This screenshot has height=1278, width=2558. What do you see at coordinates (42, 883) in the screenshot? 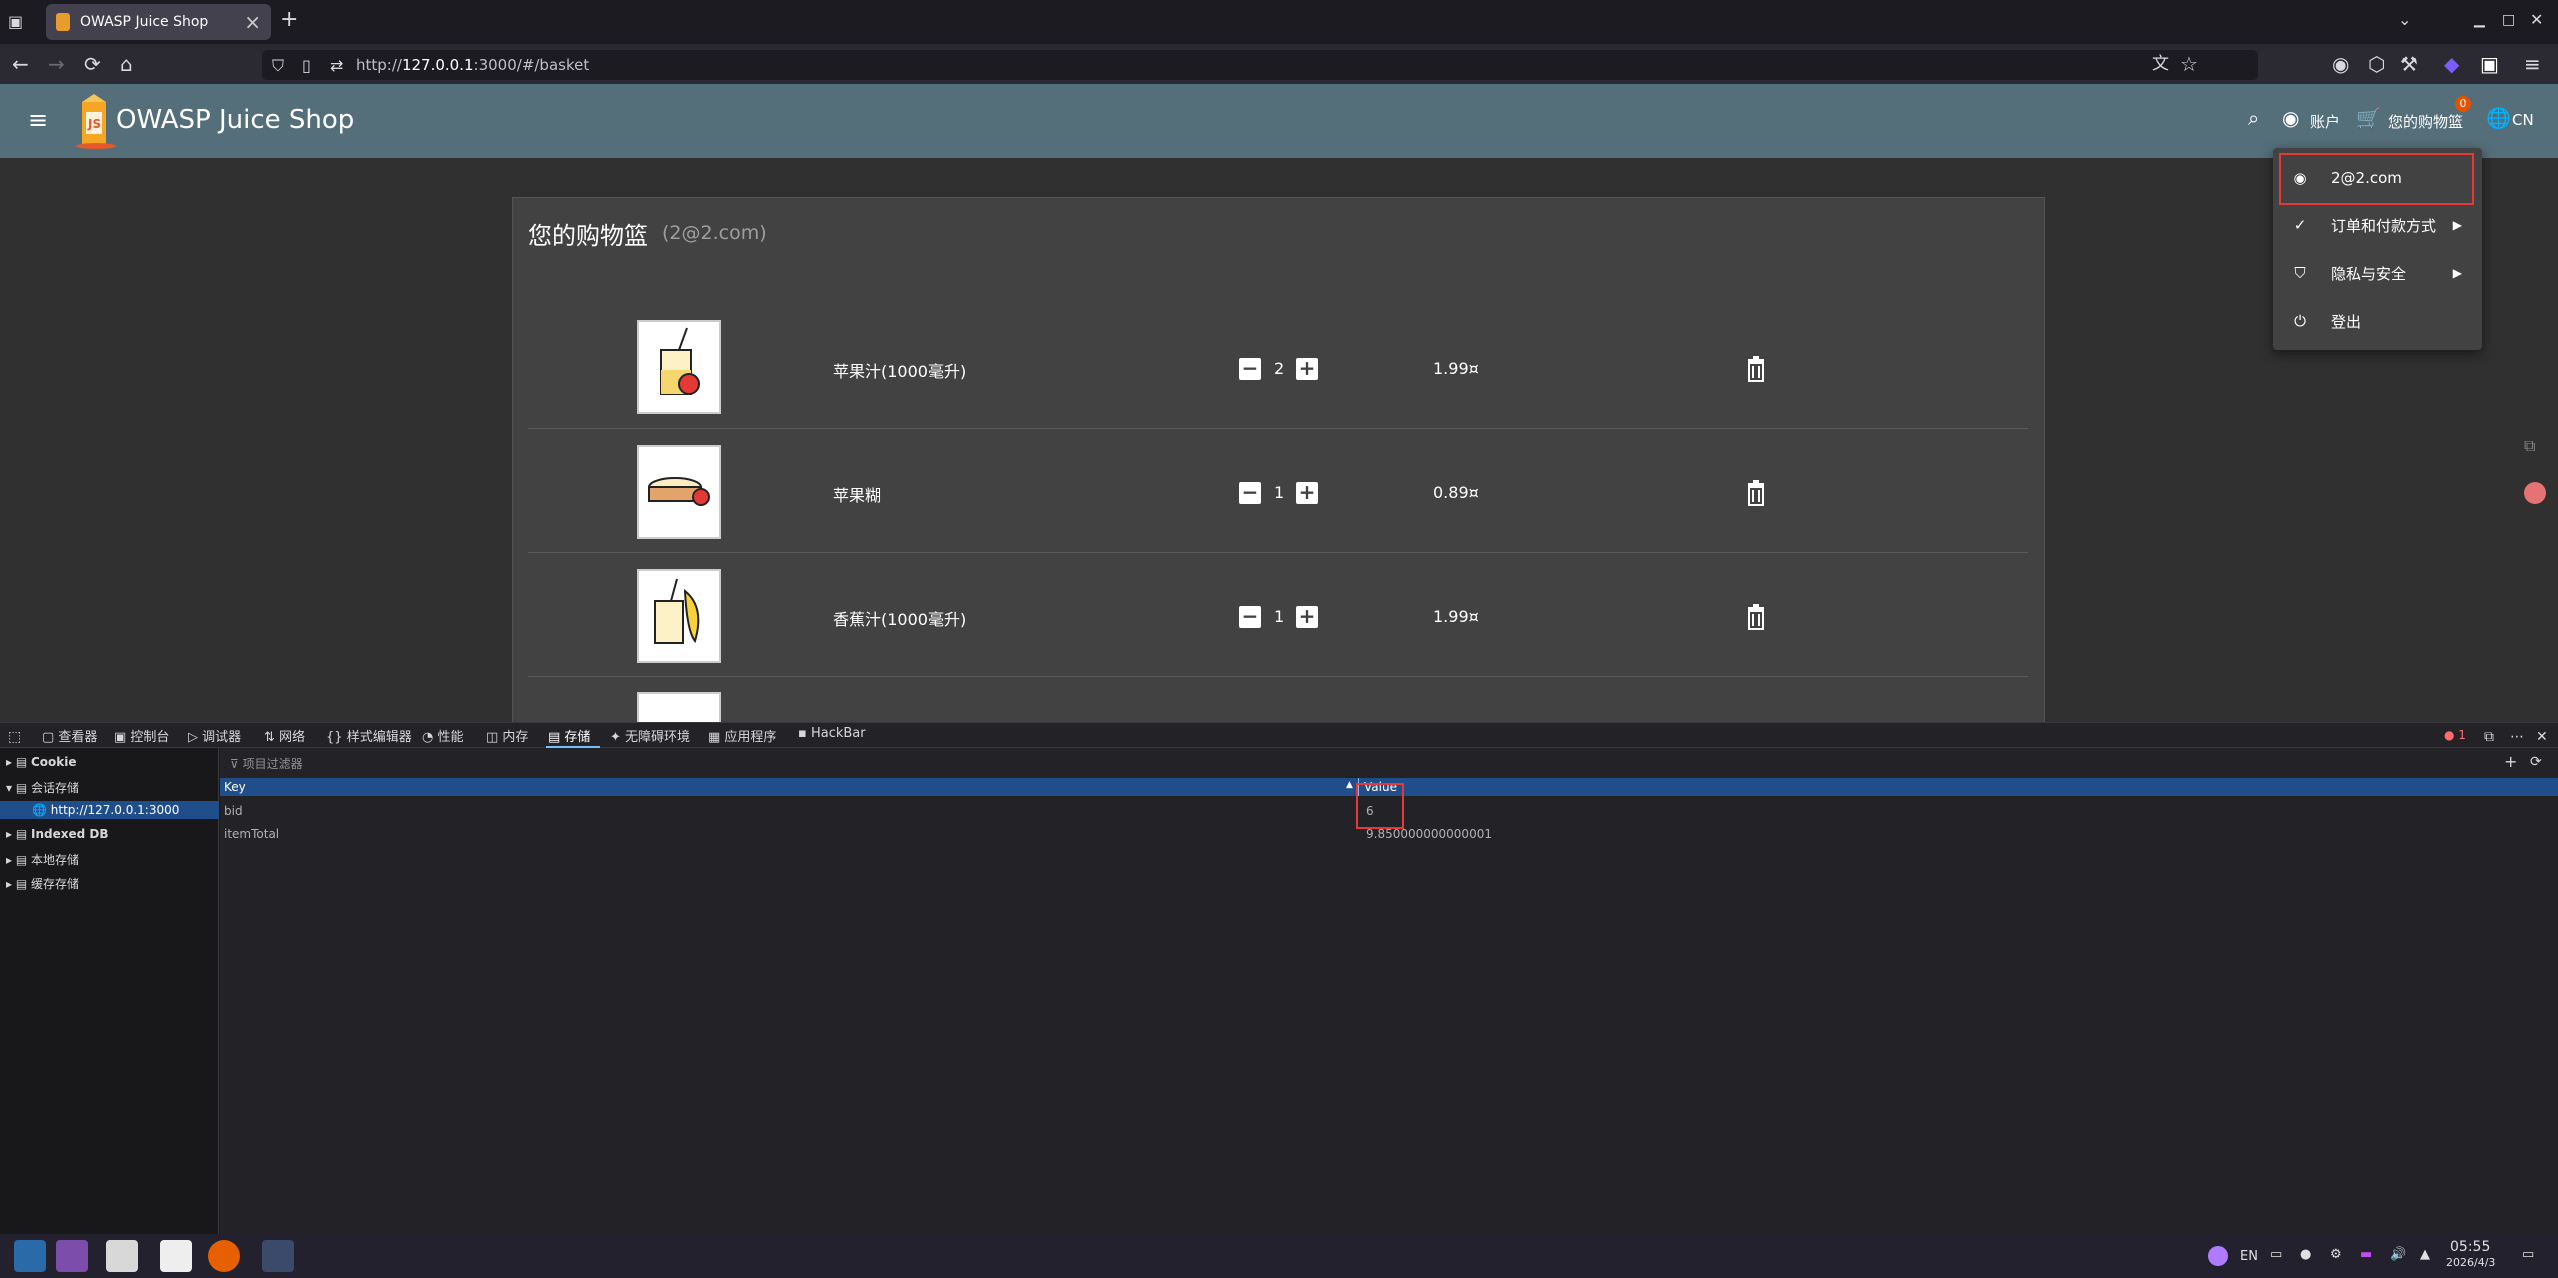
I see `storage-cache: ▸ ▤ 缓存存储` at bounding box center [42, 883].